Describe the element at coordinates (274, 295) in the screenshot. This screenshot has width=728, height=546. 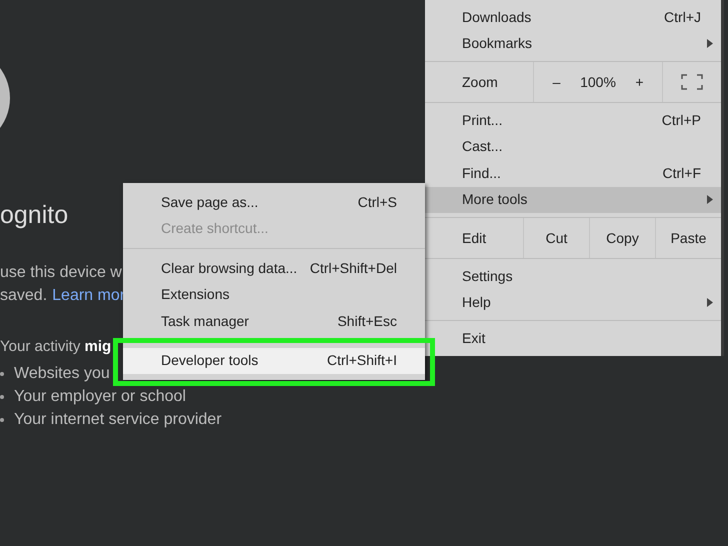
I see `menu-item: Extensions` at that location.